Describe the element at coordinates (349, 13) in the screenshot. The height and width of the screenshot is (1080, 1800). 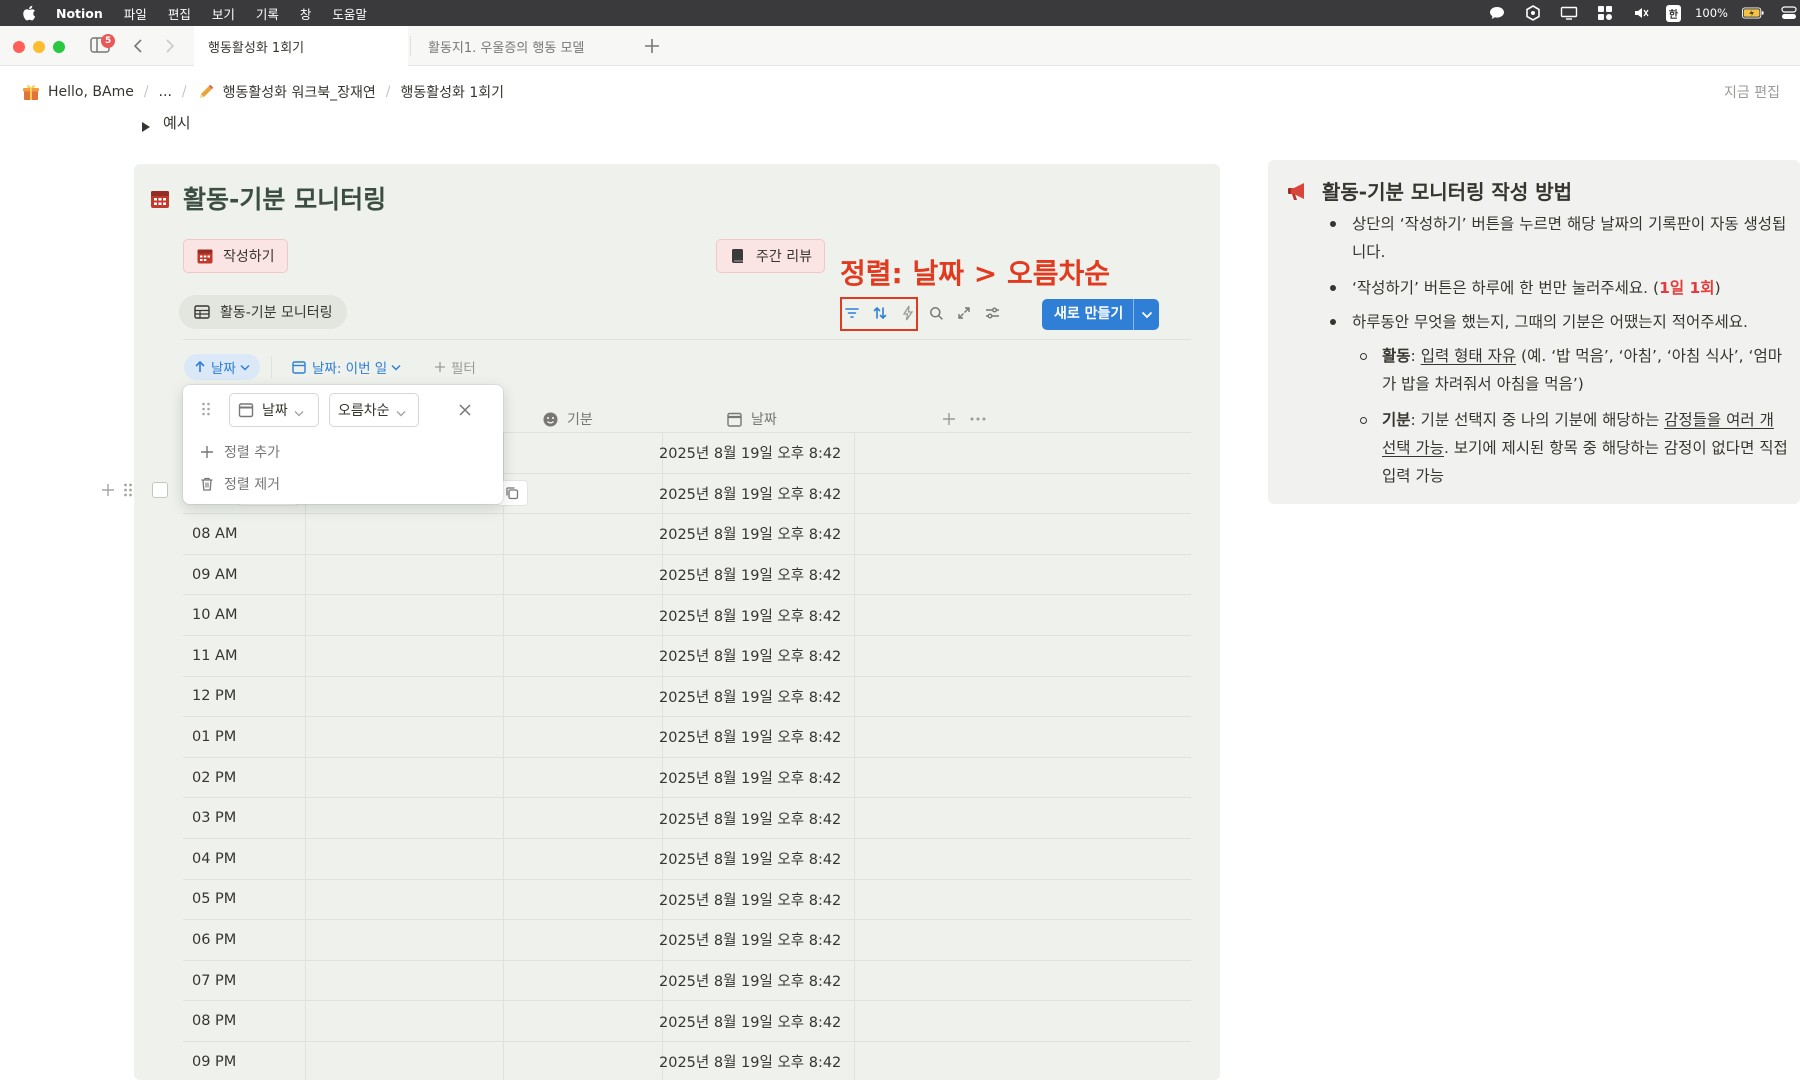
I see `menu-help: 도움말` at that location.